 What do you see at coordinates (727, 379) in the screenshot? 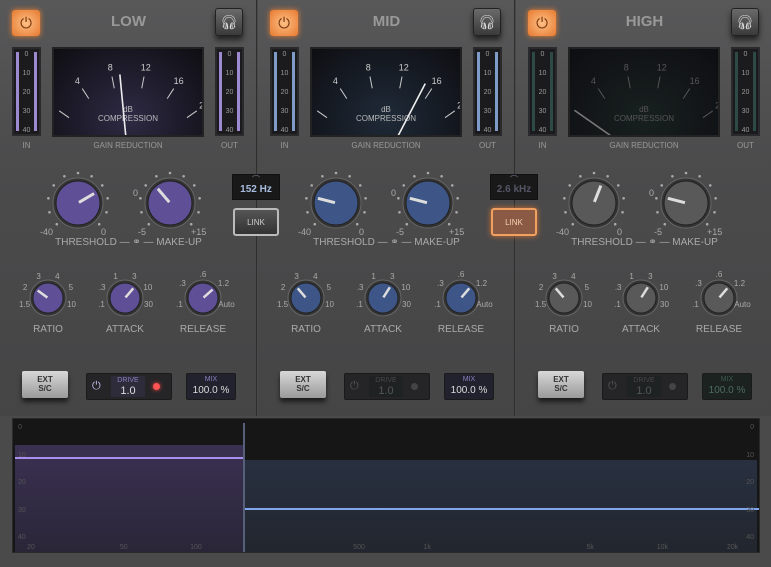
I see `mix-label: MIX` at bounding box center [727, 379].